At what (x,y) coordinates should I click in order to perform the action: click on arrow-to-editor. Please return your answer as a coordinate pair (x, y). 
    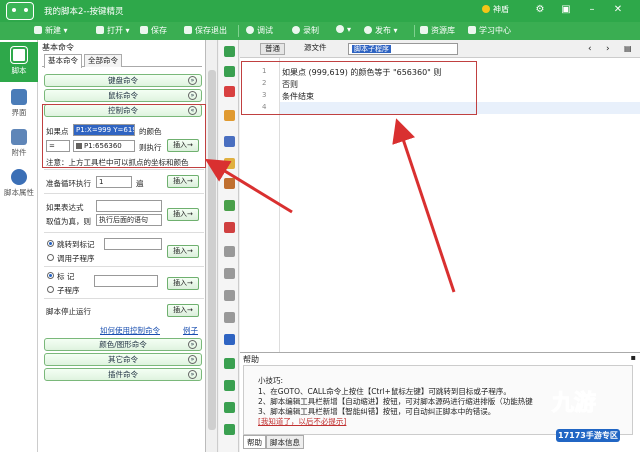
    Looking at the image, I should click on (424, 205).